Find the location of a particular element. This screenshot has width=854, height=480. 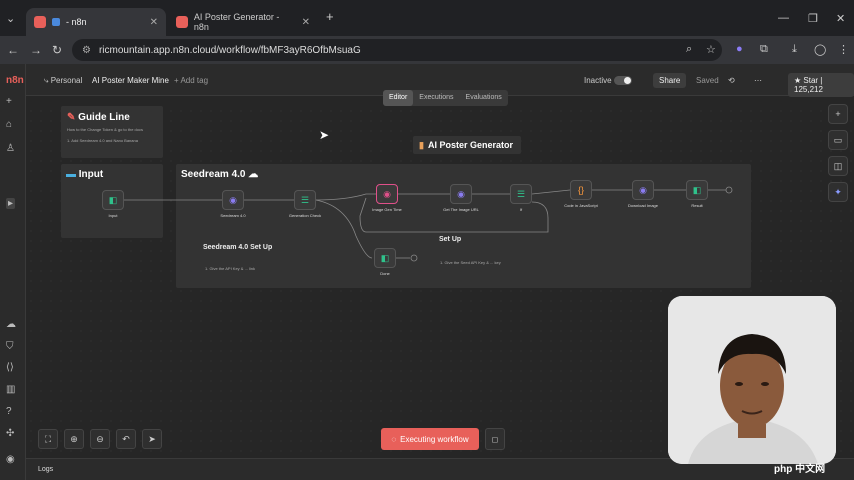

tab-n8n: - n8n ✕ is located at coordinates (96, 22).